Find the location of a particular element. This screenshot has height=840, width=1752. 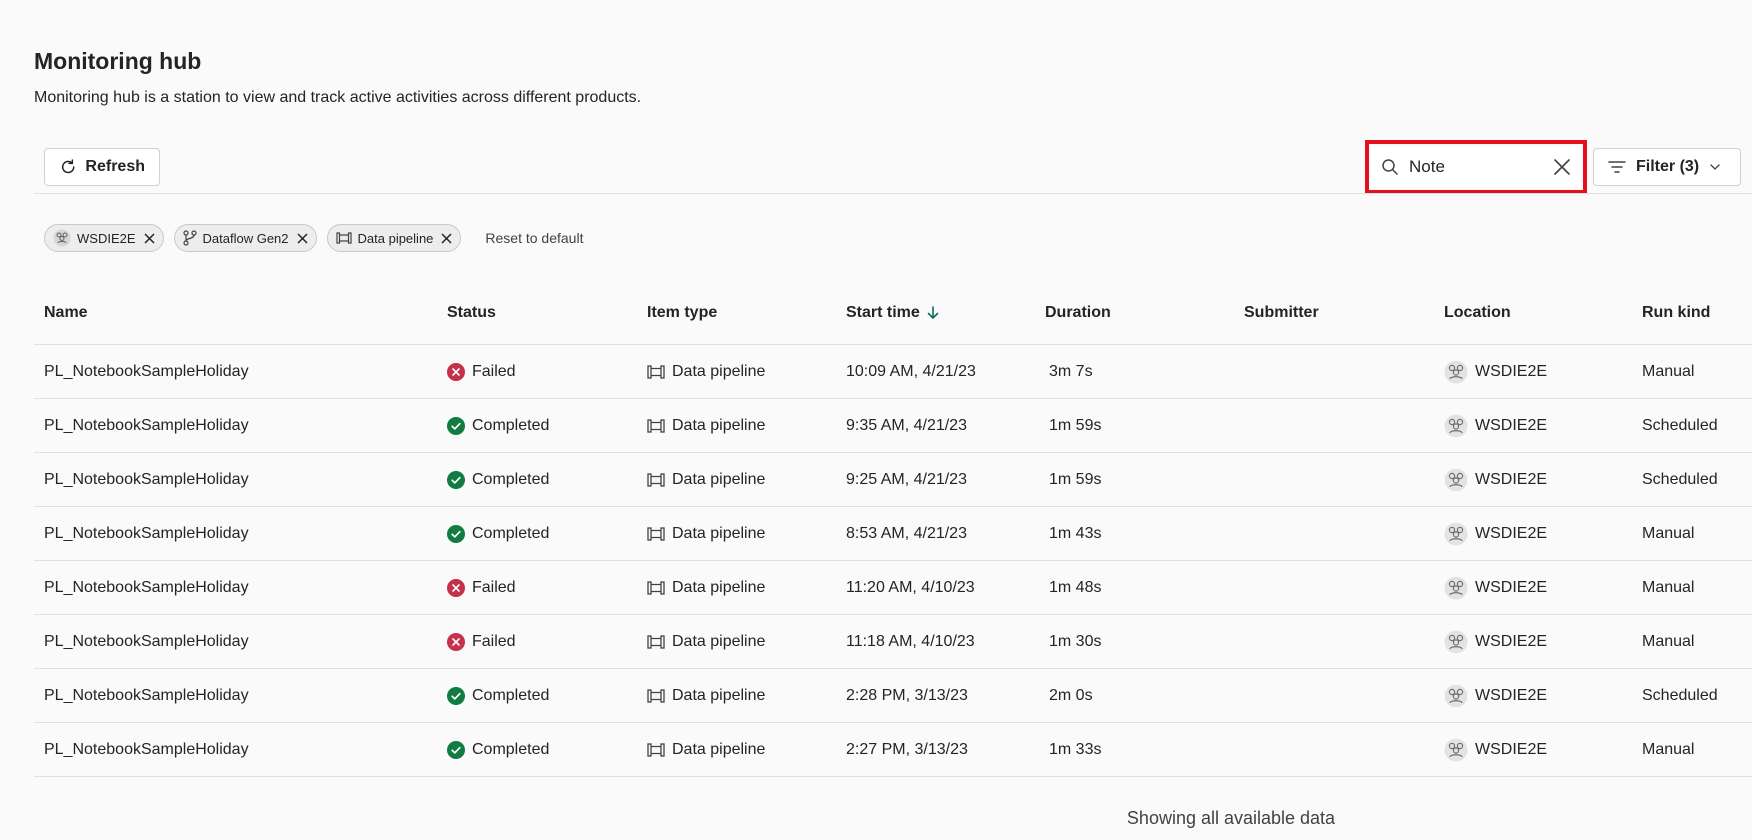

chip-pipeline: Data pipeline is located at coordinates (394, 238).